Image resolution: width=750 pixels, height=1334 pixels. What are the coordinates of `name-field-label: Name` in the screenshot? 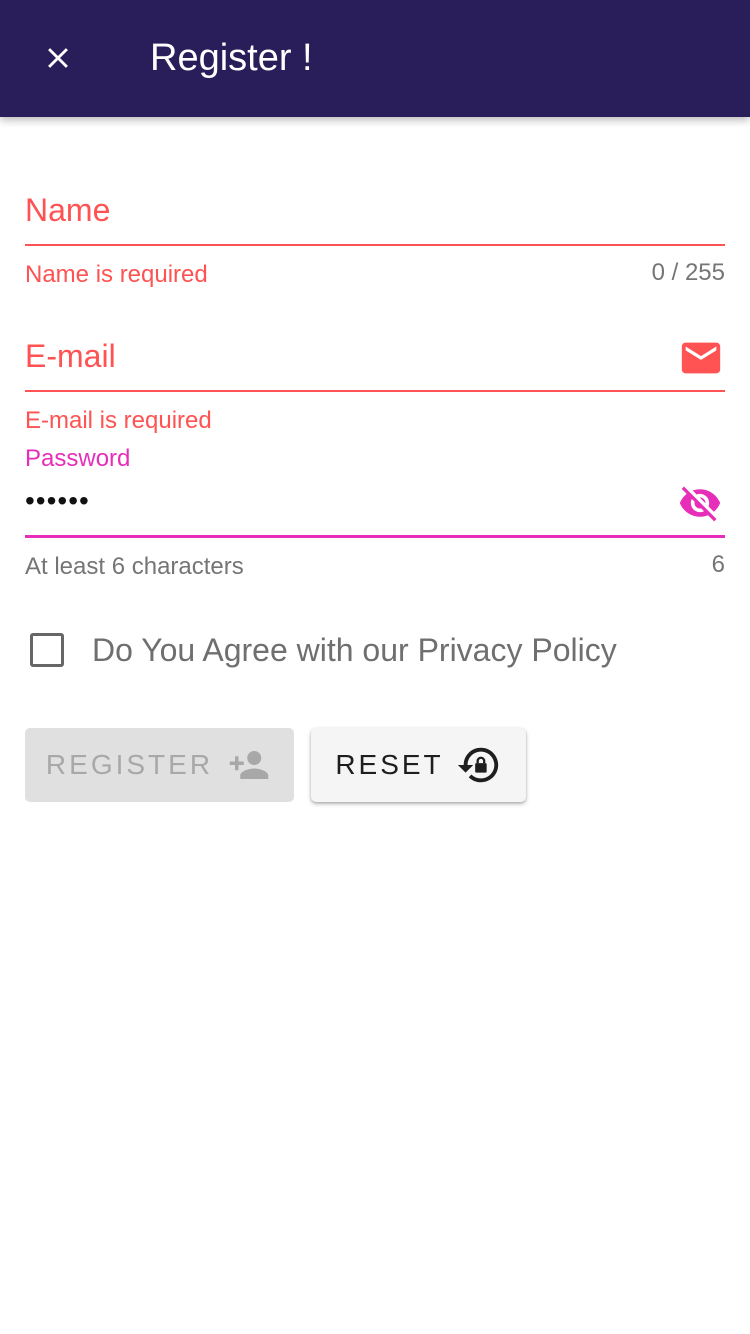 It's located at (68, 210).